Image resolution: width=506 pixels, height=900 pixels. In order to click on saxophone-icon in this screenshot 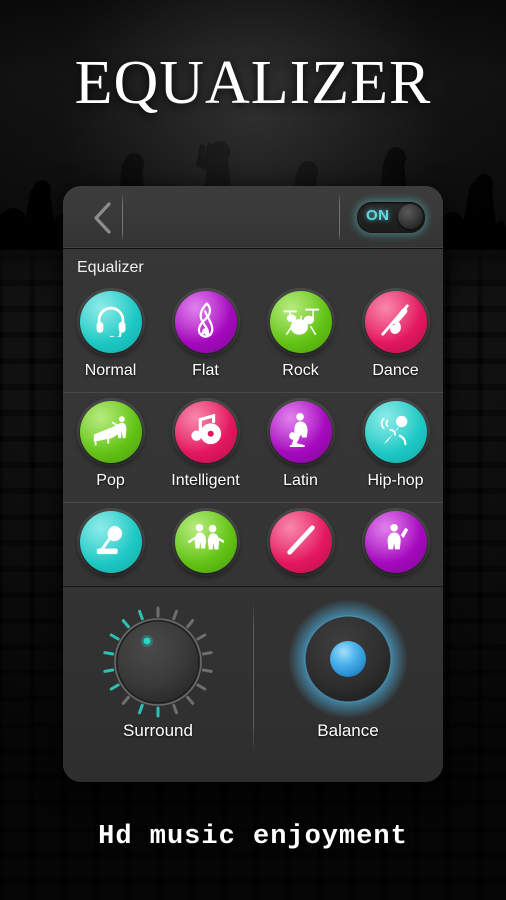, I will do `click(396, 542)`.